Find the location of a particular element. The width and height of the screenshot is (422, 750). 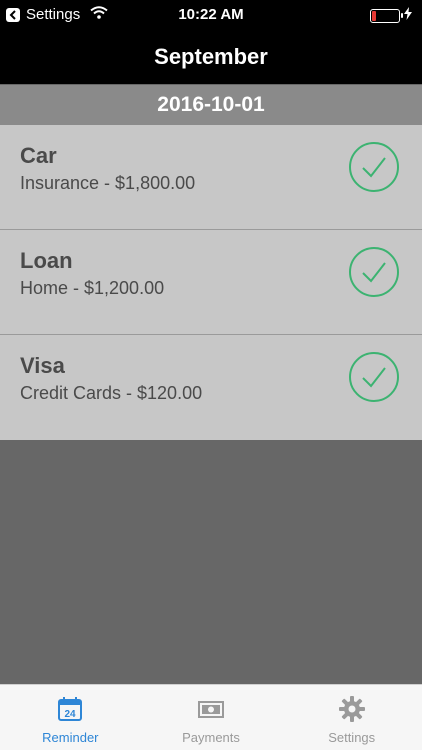

charging-bolt-icon is located at coordinates (408, 15).